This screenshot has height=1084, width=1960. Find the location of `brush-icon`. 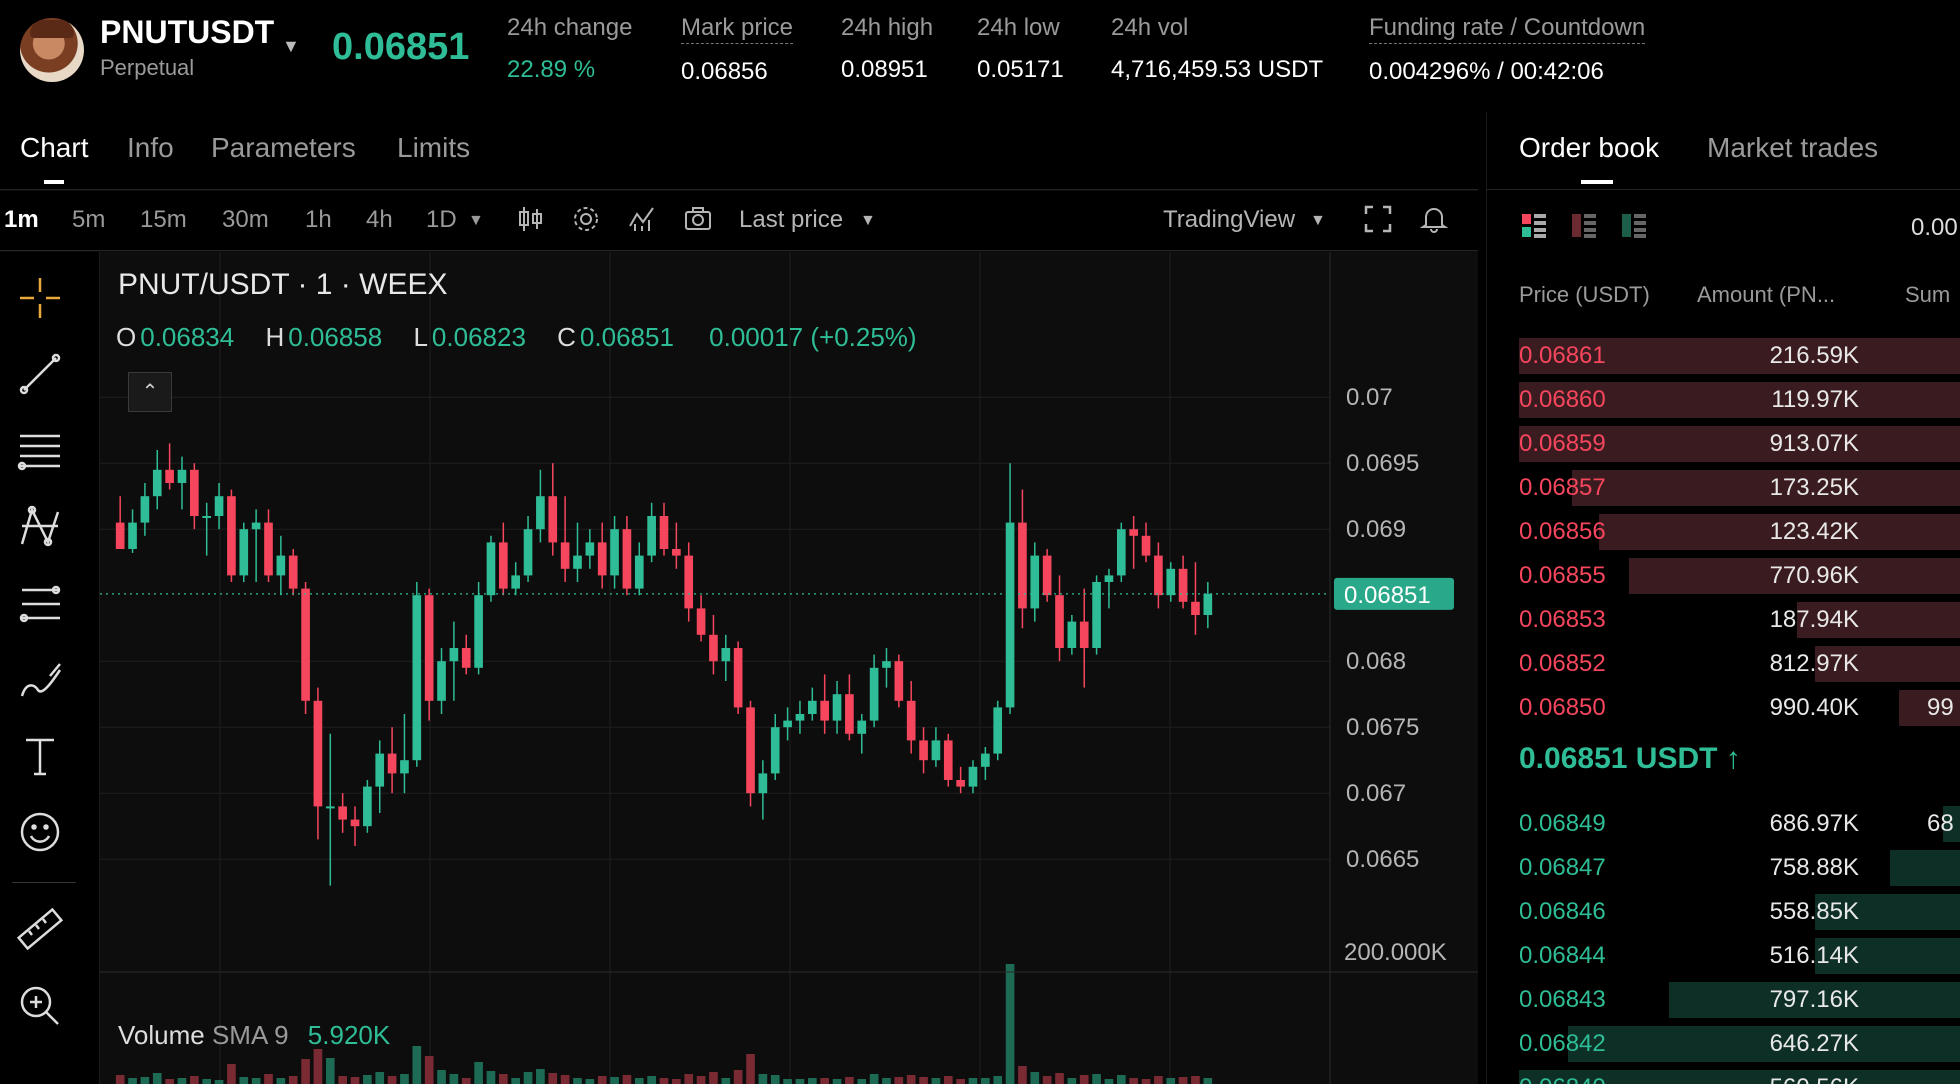

brush-icon is located at coordinates (40, 680).